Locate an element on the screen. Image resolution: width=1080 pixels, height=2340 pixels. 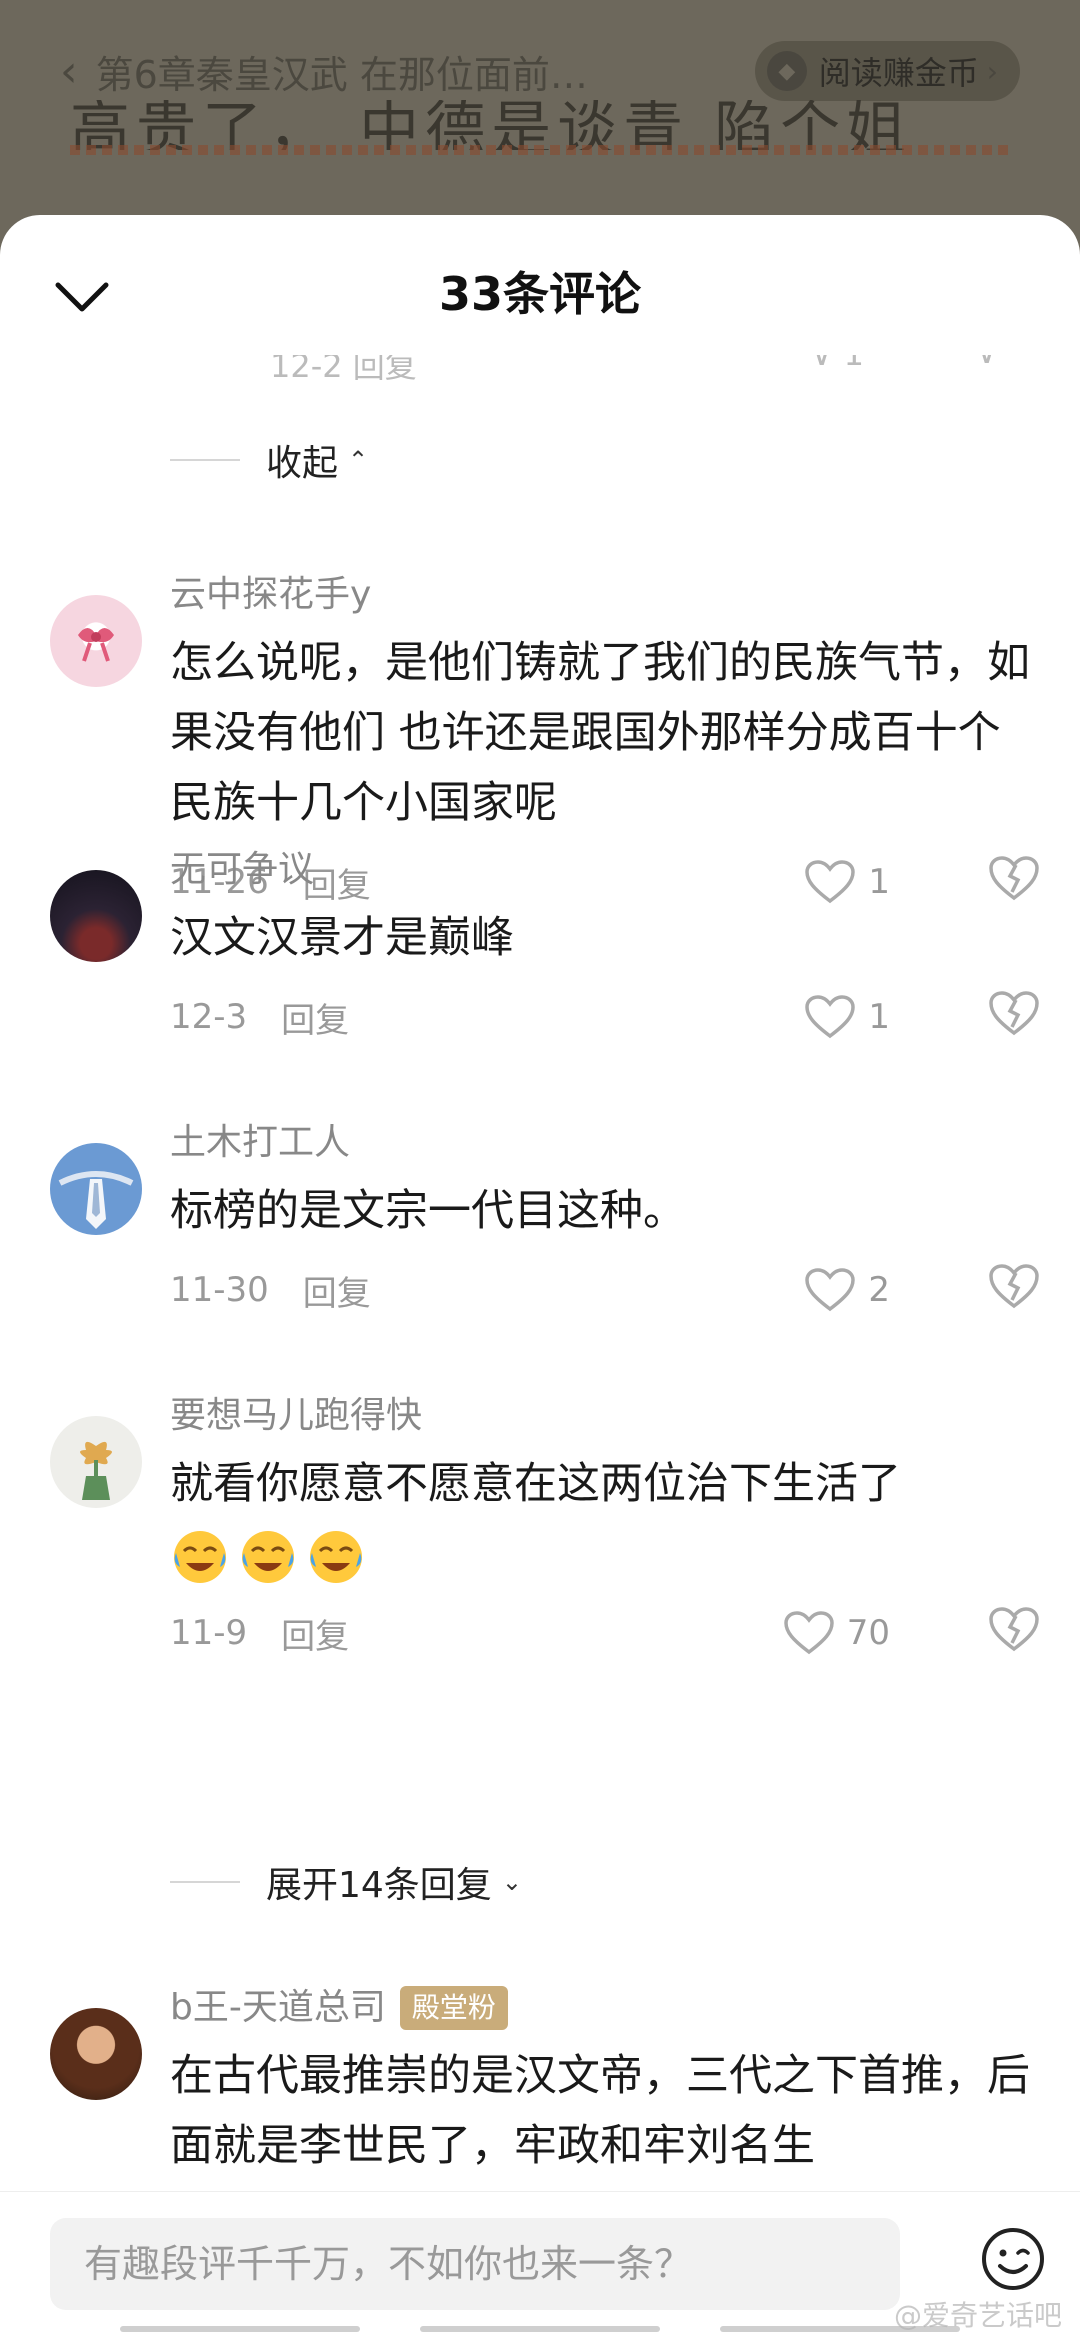
comments-title: 33条评论 is located at coordinates (539, 294).